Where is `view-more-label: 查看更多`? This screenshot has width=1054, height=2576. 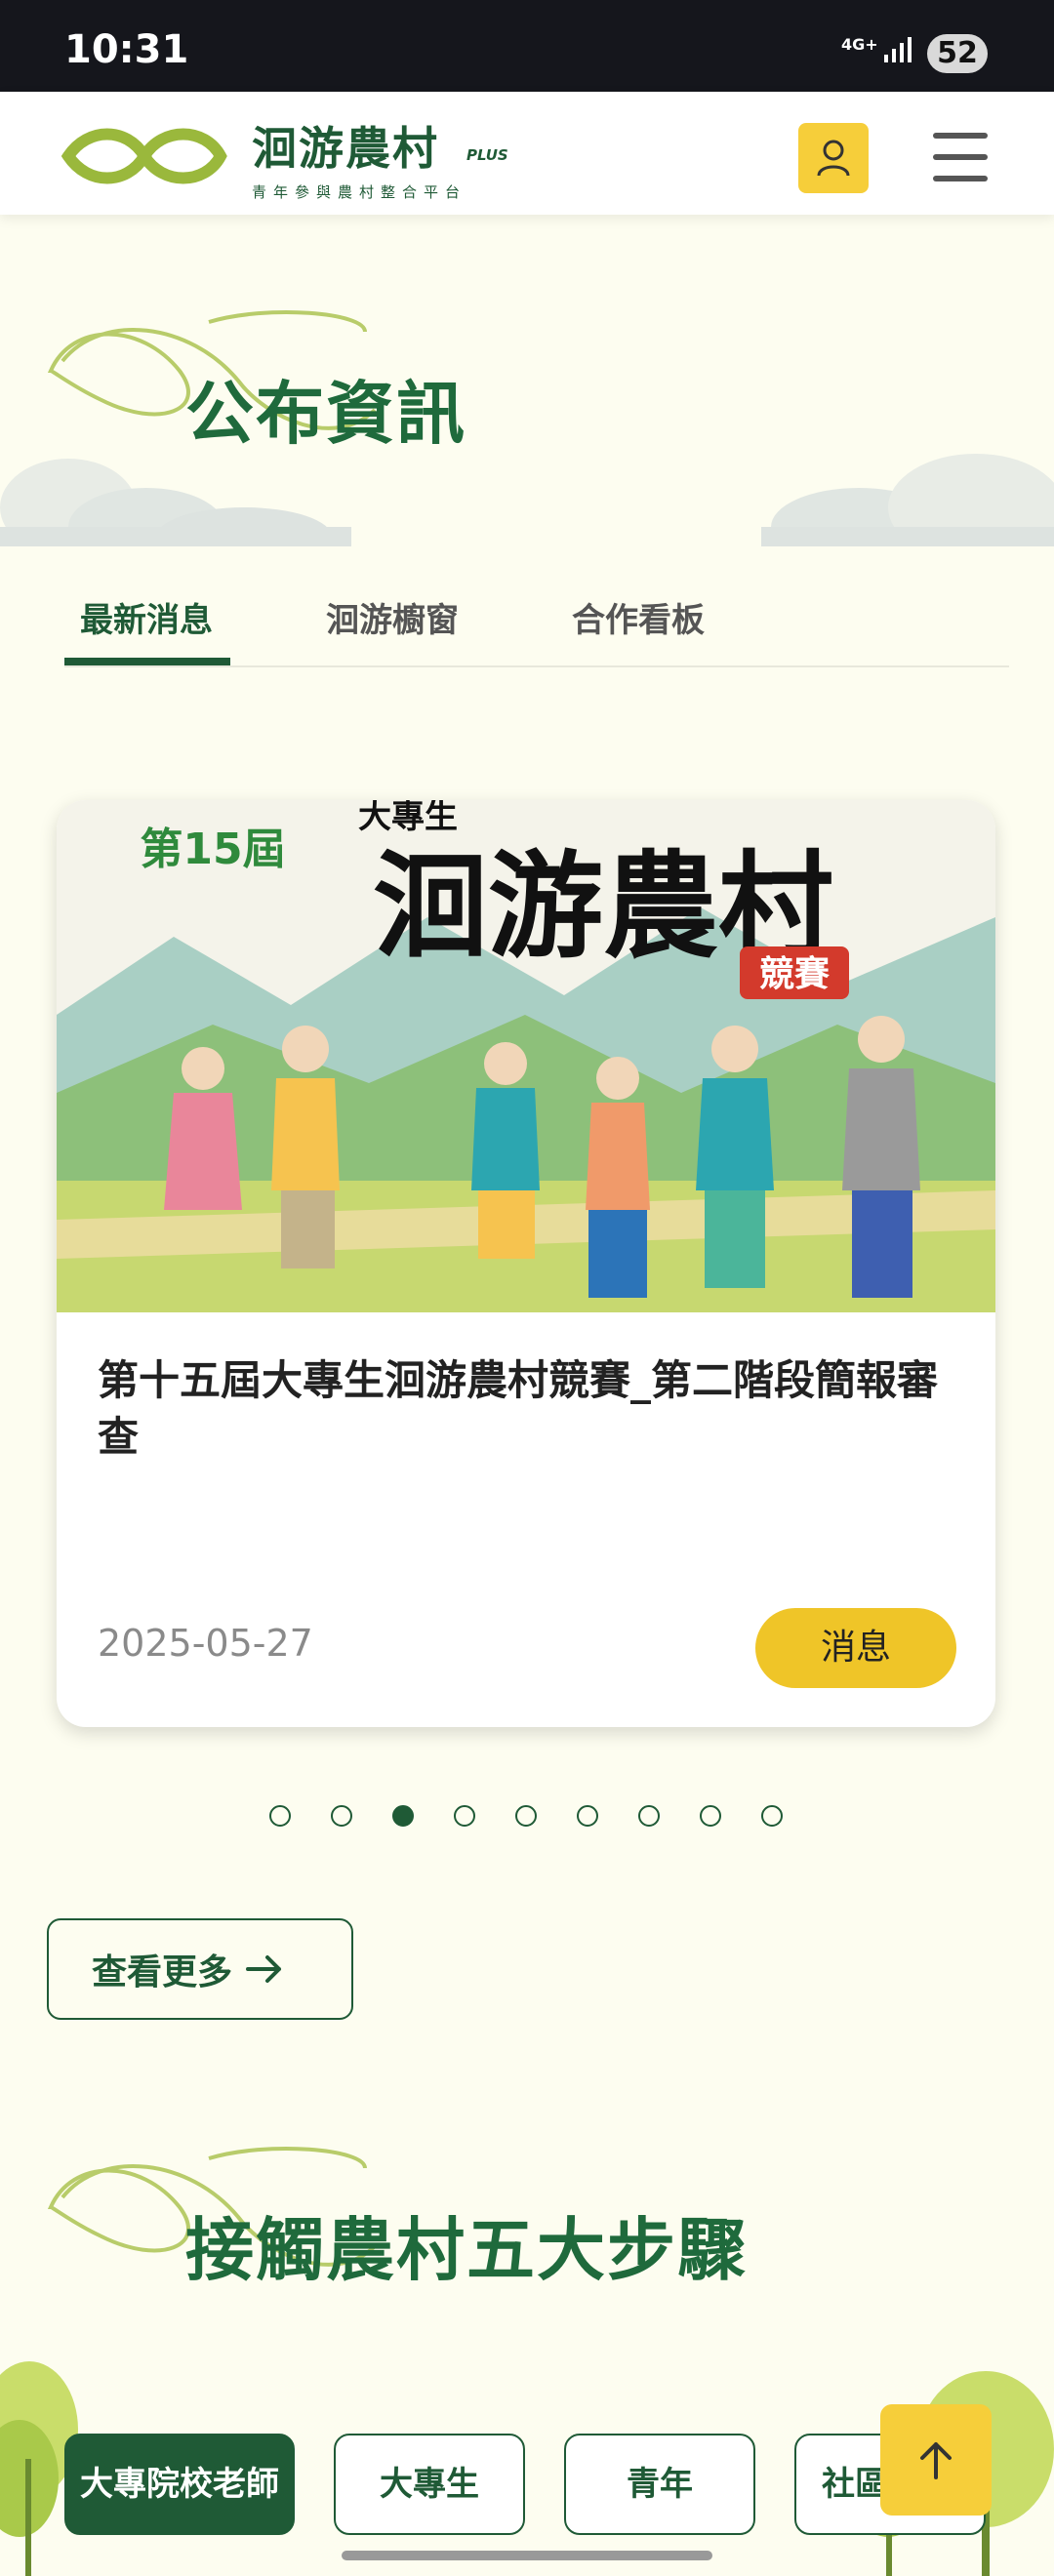
view-more-label: 查看更多 is located at coordinates (162, 1972).